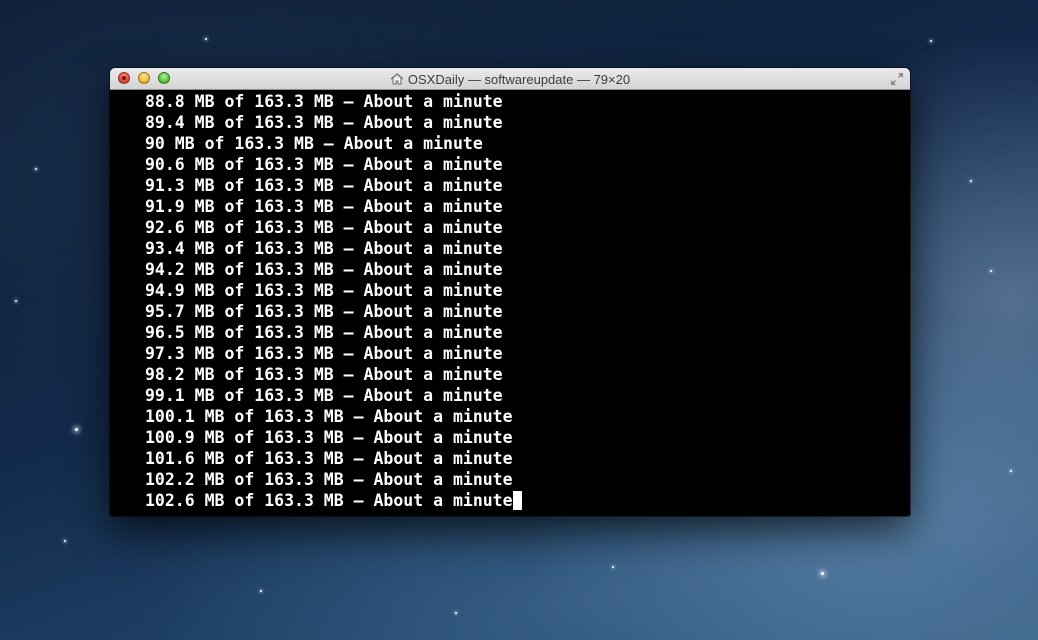  I want to click on terminal-line: 95.7 MB of 163.3 MB — About a minute, so click(324, 311).